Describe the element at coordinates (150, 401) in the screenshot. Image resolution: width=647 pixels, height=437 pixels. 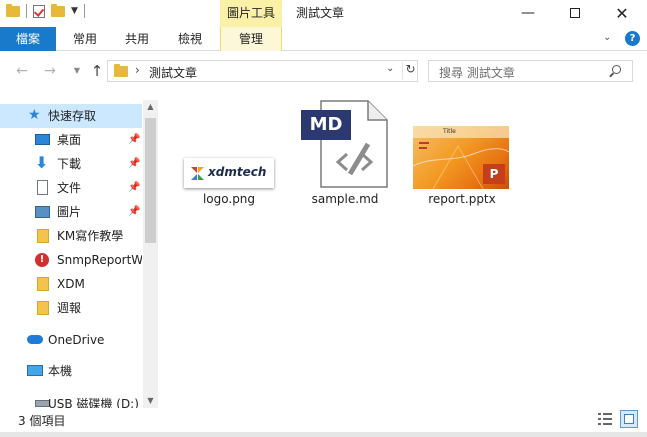
I see `scroll-down-icon: ▼` at that location.